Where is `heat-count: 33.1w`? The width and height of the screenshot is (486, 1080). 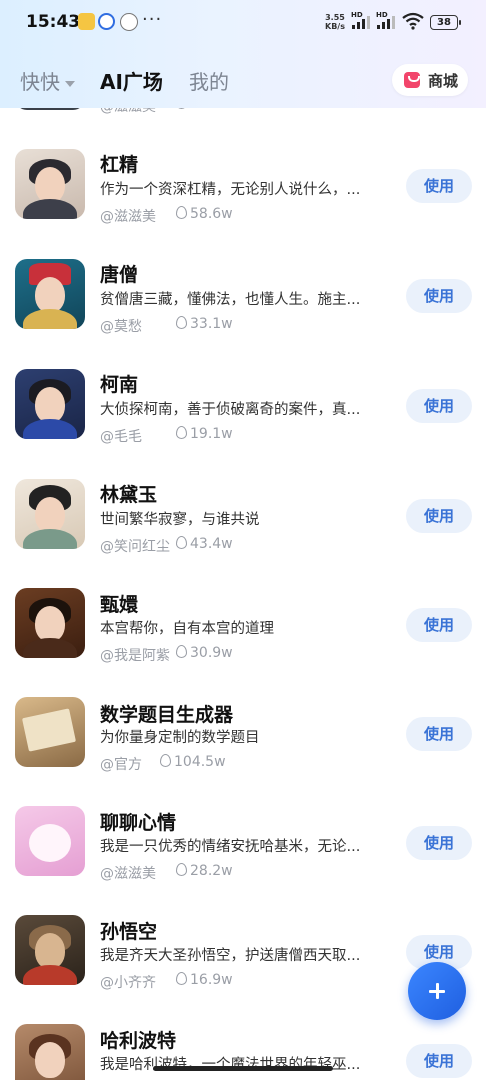 heat-count: 33.1w is located at coordinates (204, 324).